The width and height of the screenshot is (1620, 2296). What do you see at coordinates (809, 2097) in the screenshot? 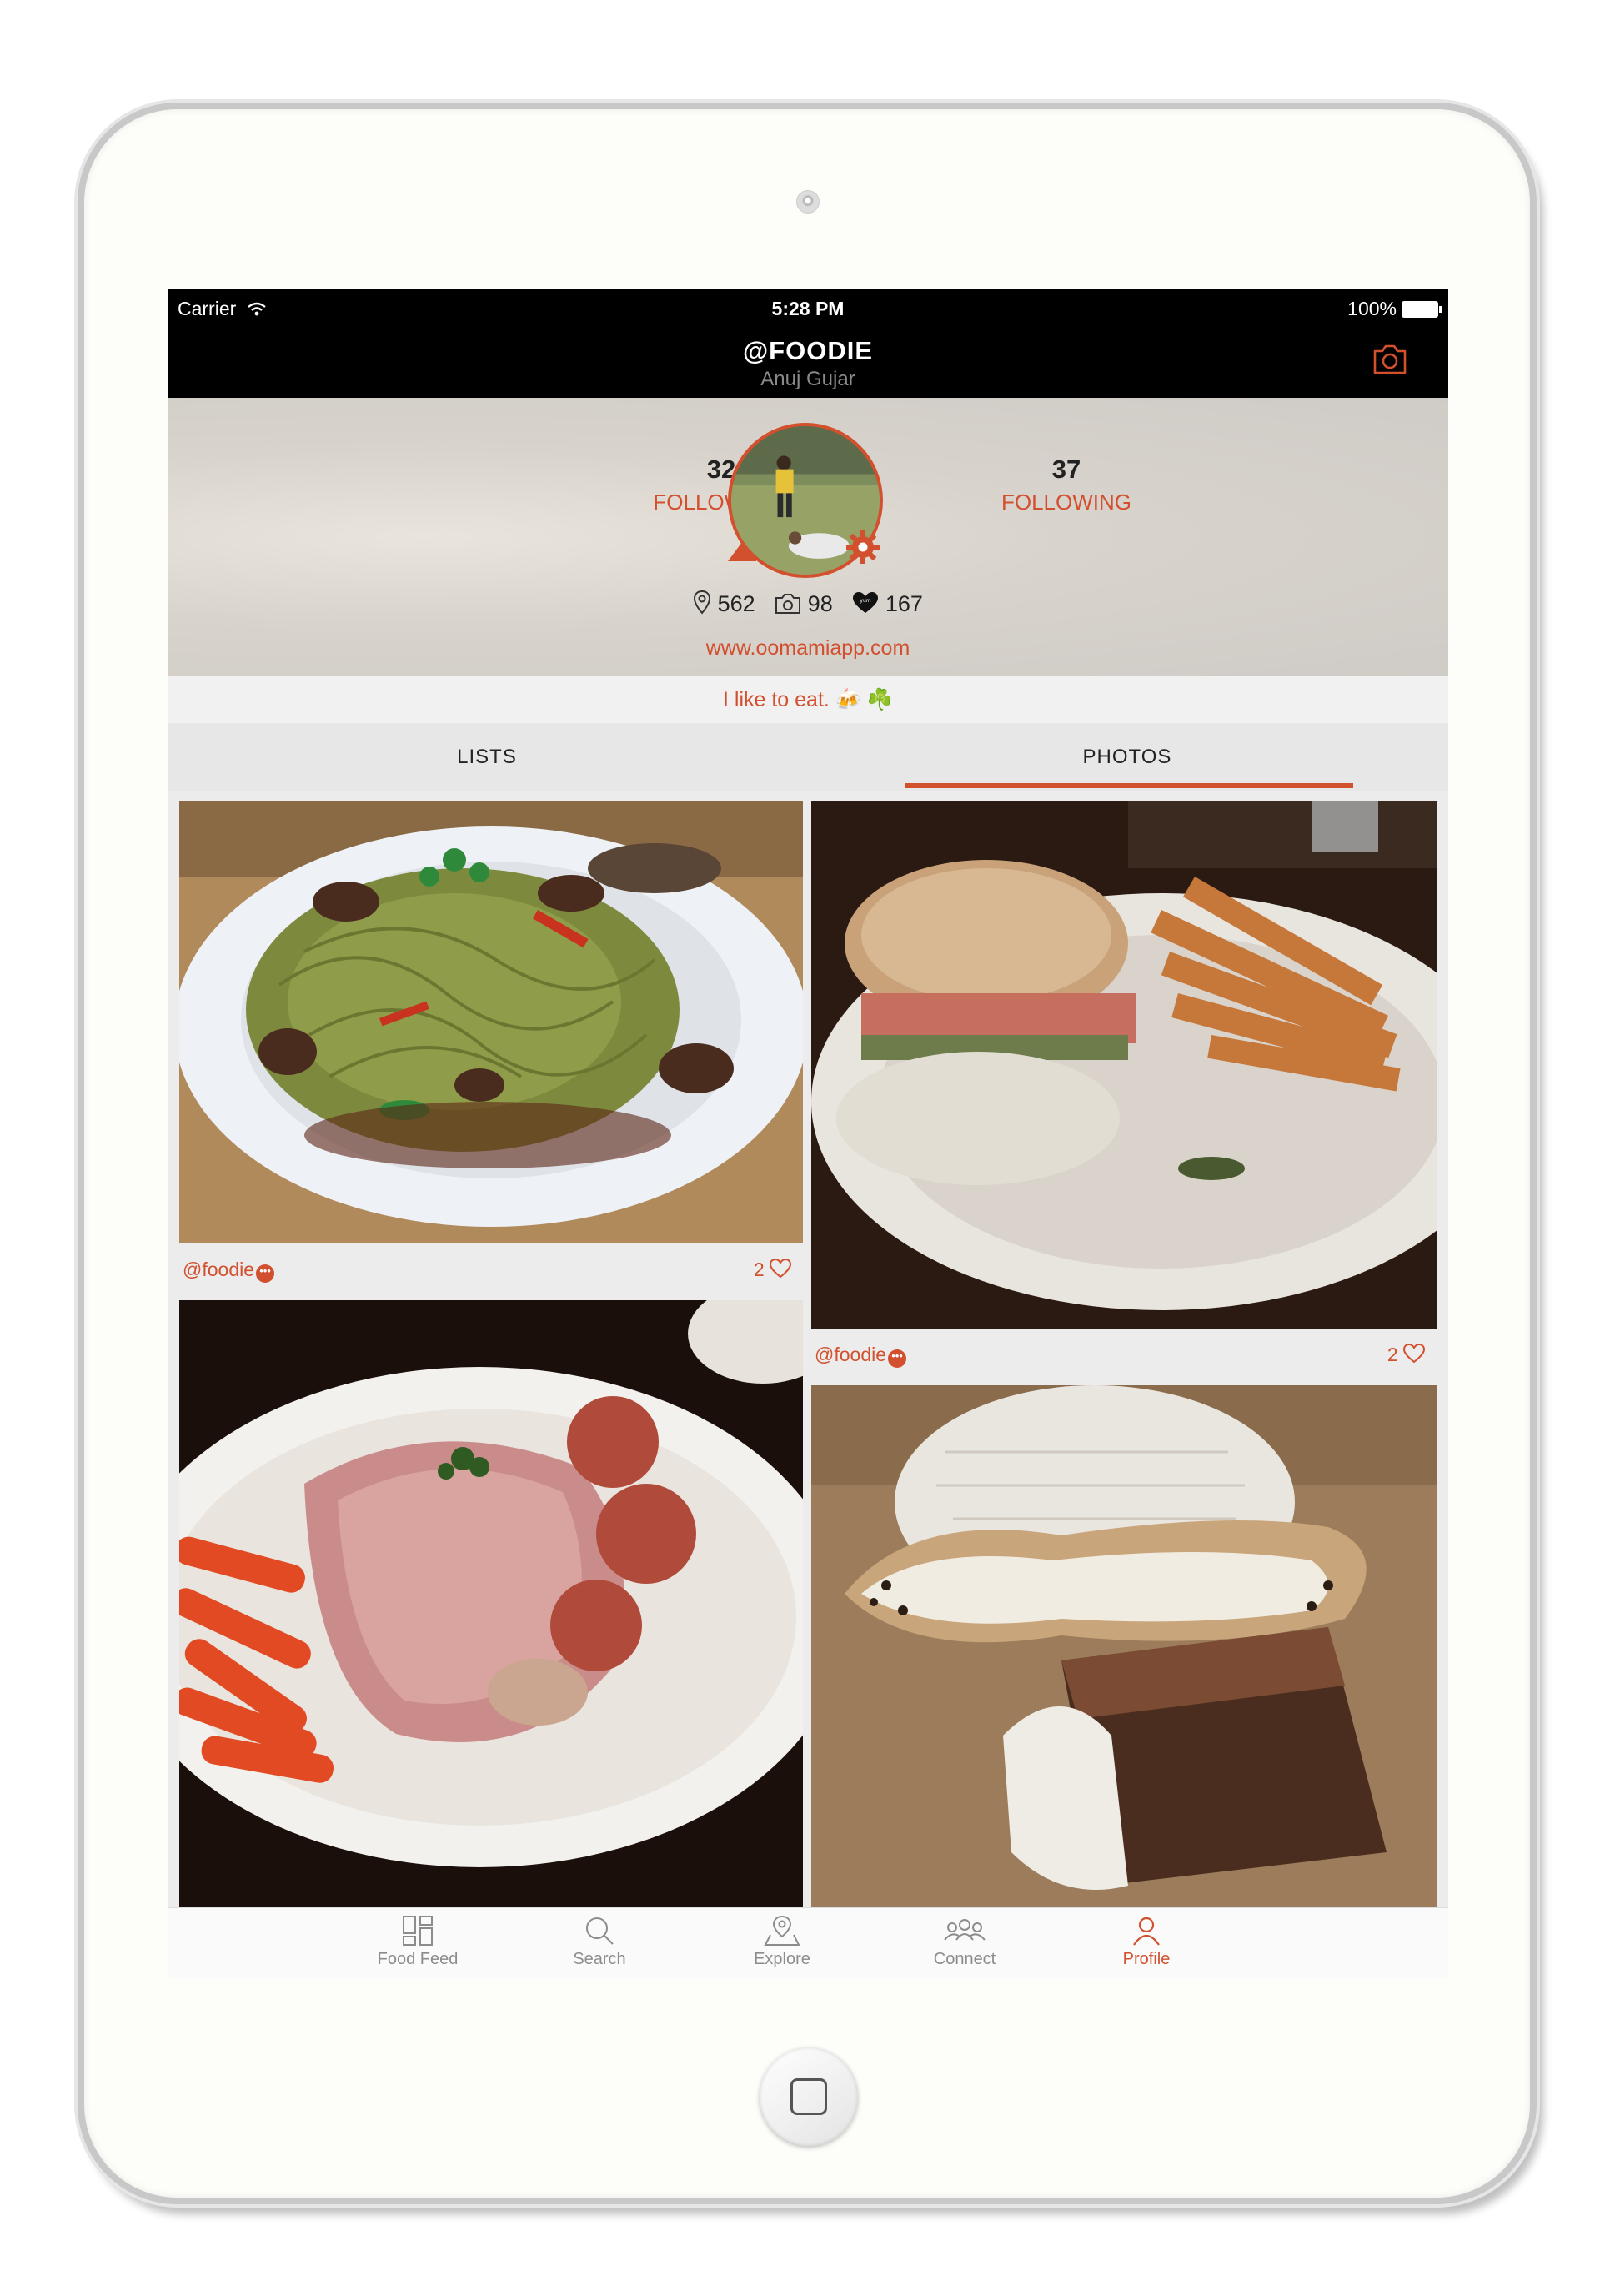
I see `home-button` at bounding box center [809, 2097].